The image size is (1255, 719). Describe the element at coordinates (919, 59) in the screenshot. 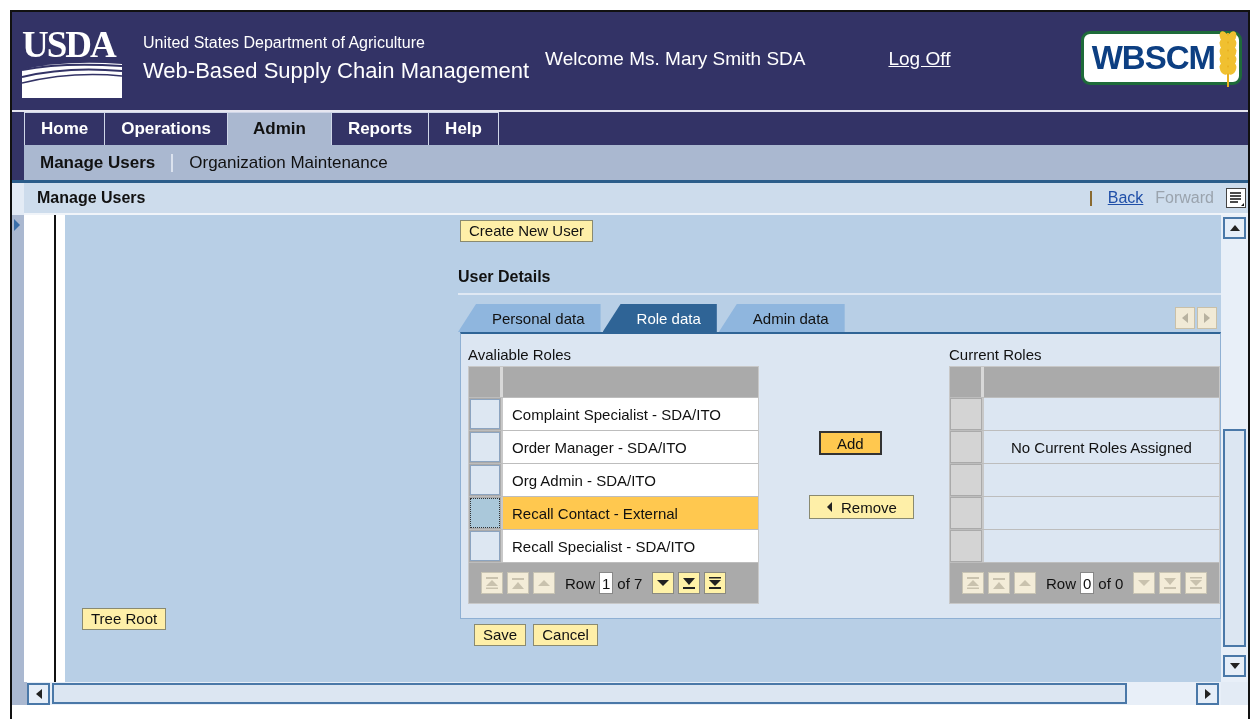

I see `log-off-link: Log Off` at that location.